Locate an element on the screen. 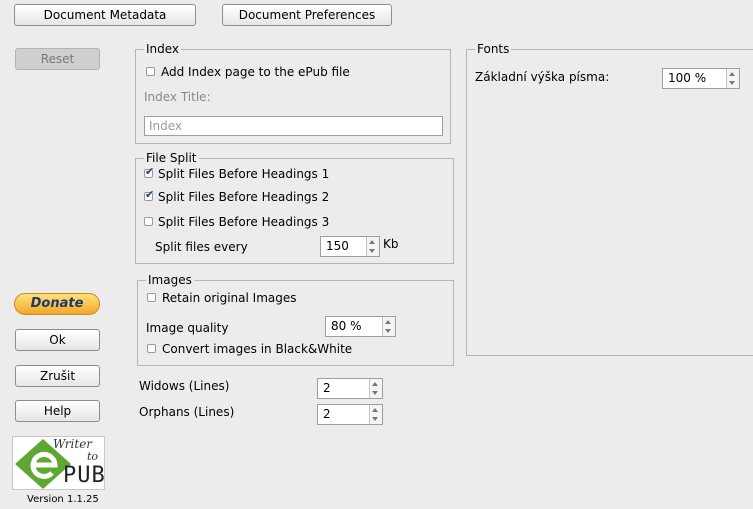 The image size is (753, 509). bw-images-label: Convert images in Black&White is located at coordinates (257, 349).